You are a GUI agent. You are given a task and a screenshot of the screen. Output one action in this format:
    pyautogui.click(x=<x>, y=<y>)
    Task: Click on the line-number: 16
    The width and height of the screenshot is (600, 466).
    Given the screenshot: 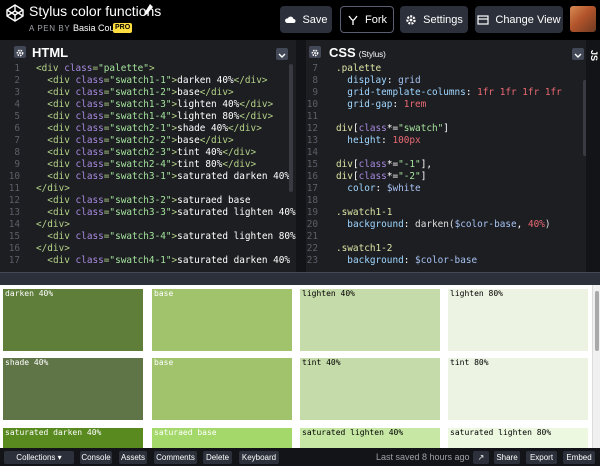 What is the action you would take?
    pyautogui.click(x=312, y=176)
    